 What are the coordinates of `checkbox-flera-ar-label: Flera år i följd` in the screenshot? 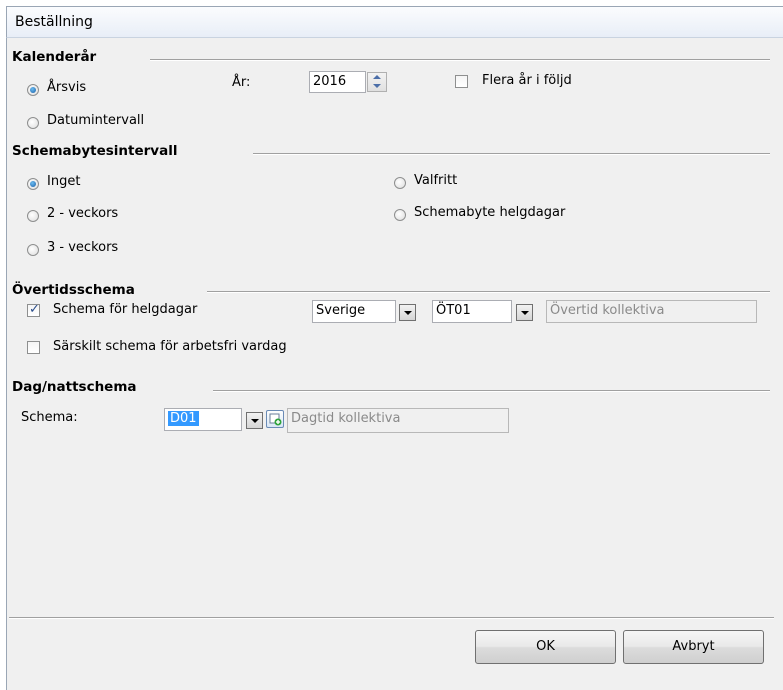 It's located at (527, 80).